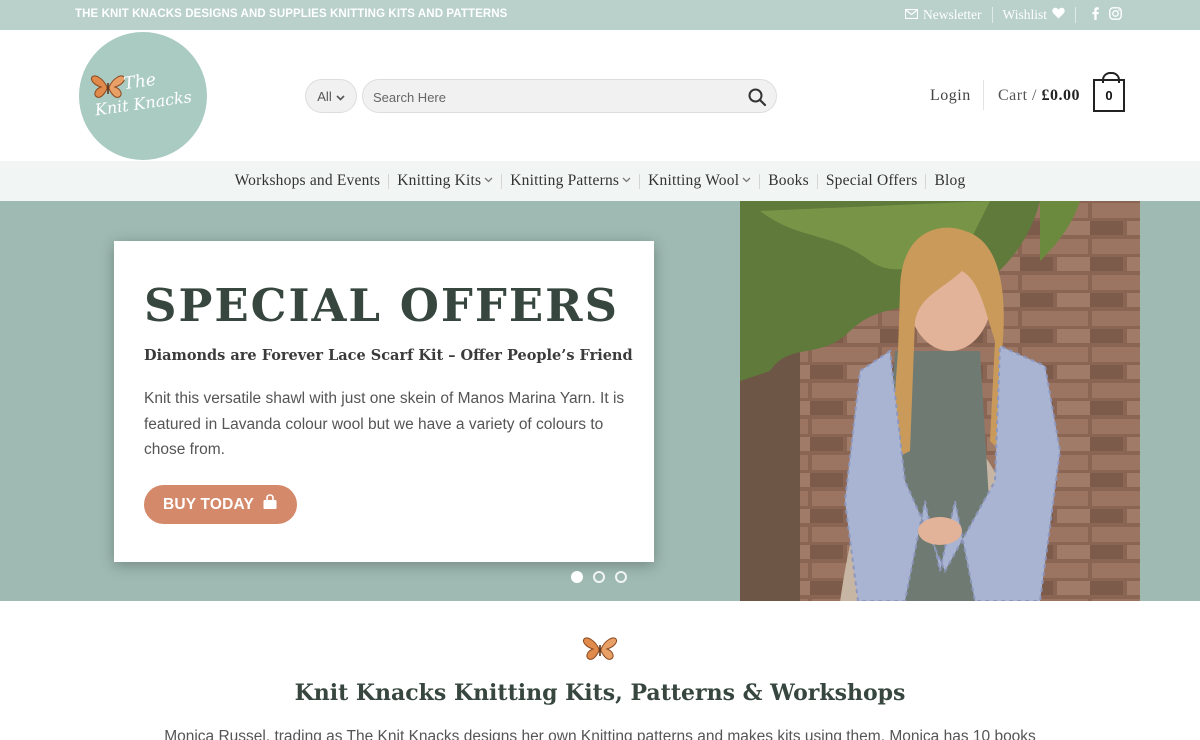  What do you see at coordinates (382, 305) in the screenshot?
I see `hero-title: SPECIAL OFFERS` at bounding box center [382, 305].